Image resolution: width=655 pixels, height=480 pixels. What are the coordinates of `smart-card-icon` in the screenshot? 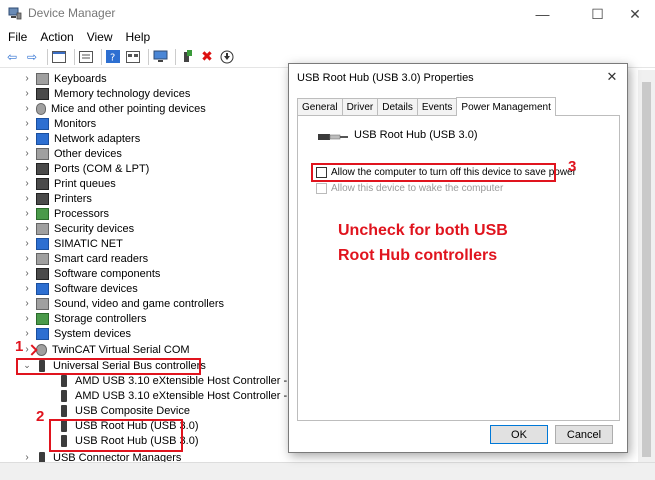 It's located at (42, 258).